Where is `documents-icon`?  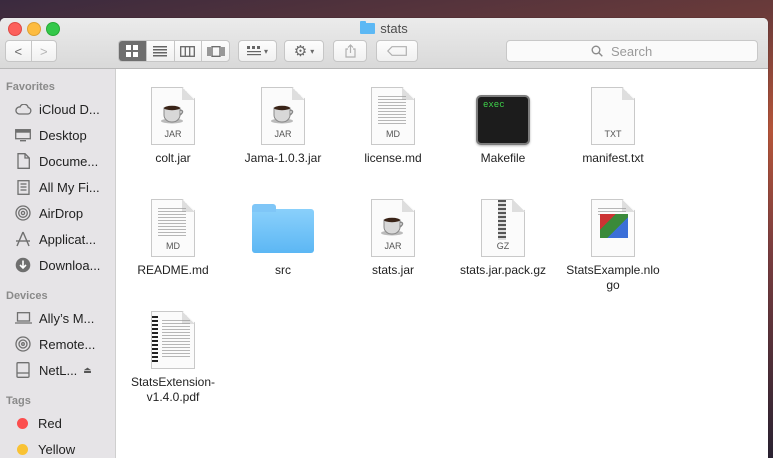 documents-icon is located at coordinates (23, 161).